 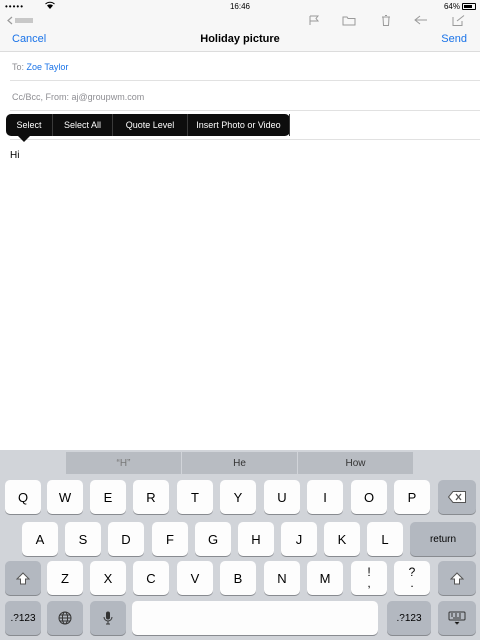 I want to click on to-recipient-token: Zoe Taylor, so click(x=48, y=67).